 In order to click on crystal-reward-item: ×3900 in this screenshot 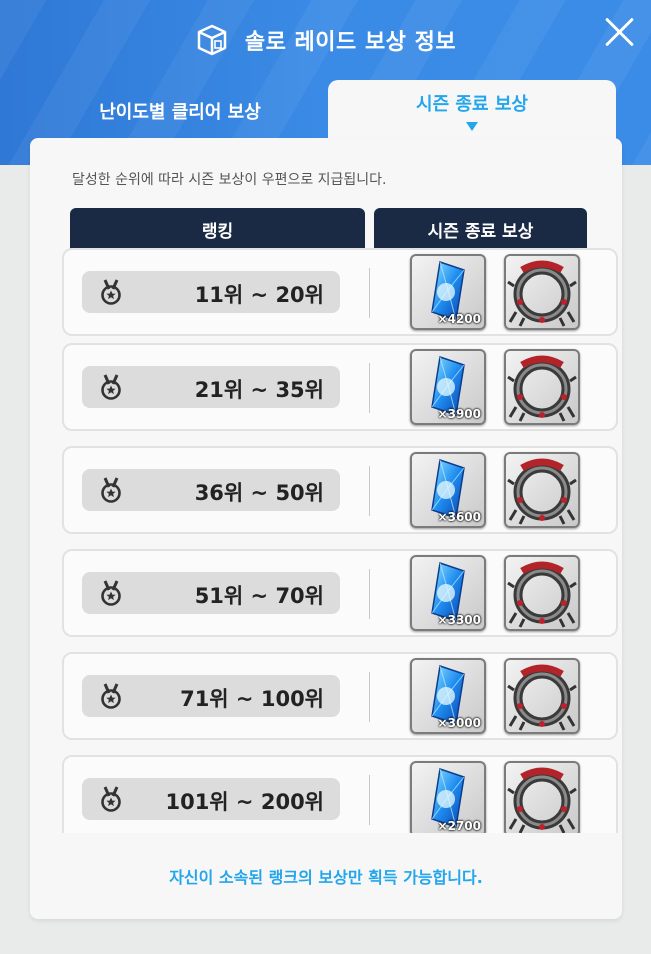, I will do `click(448, 387)`.